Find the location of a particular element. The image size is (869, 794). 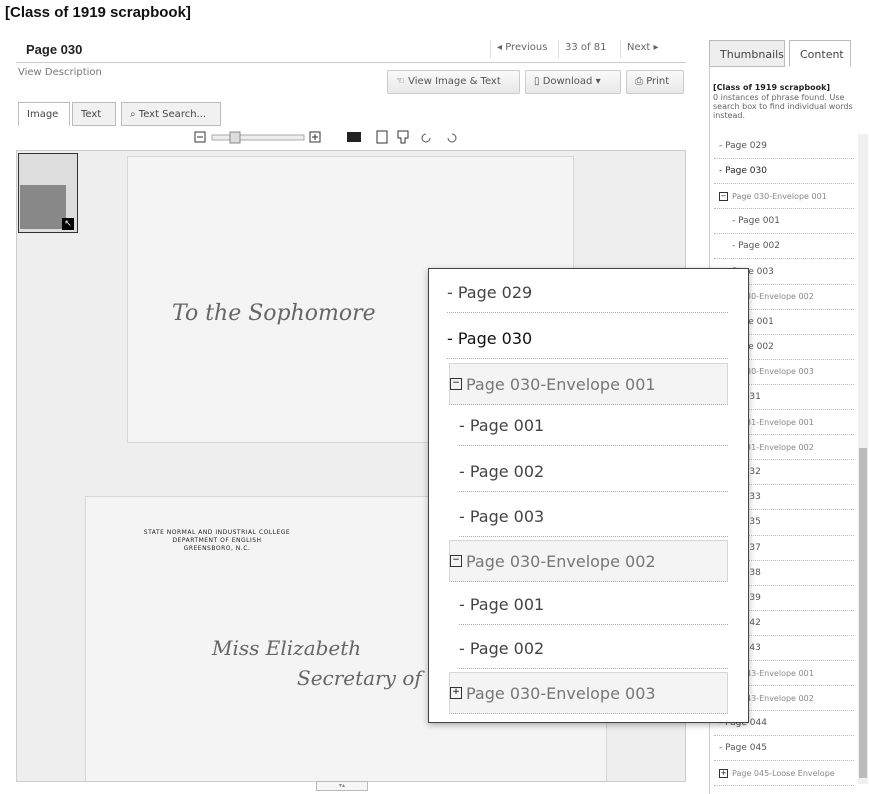

tab-content: Content is located at coordinates (820, 53).